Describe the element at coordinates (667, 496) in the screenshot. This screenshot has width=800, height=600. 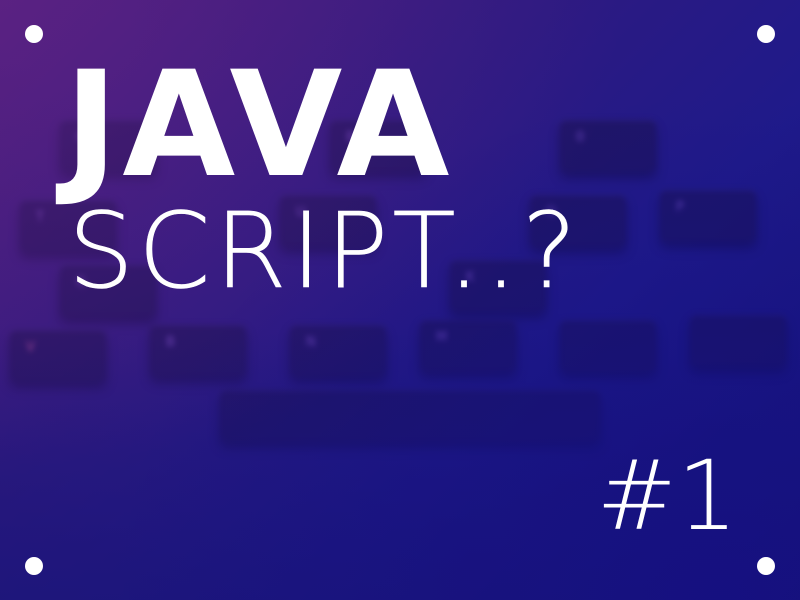
I see `episode-number: #1` at that location.